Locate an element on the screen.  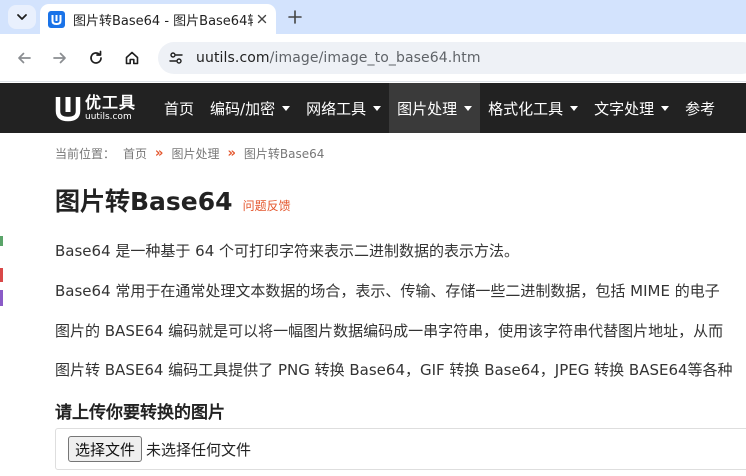
plus-icon is located at coordinates (295, 17).